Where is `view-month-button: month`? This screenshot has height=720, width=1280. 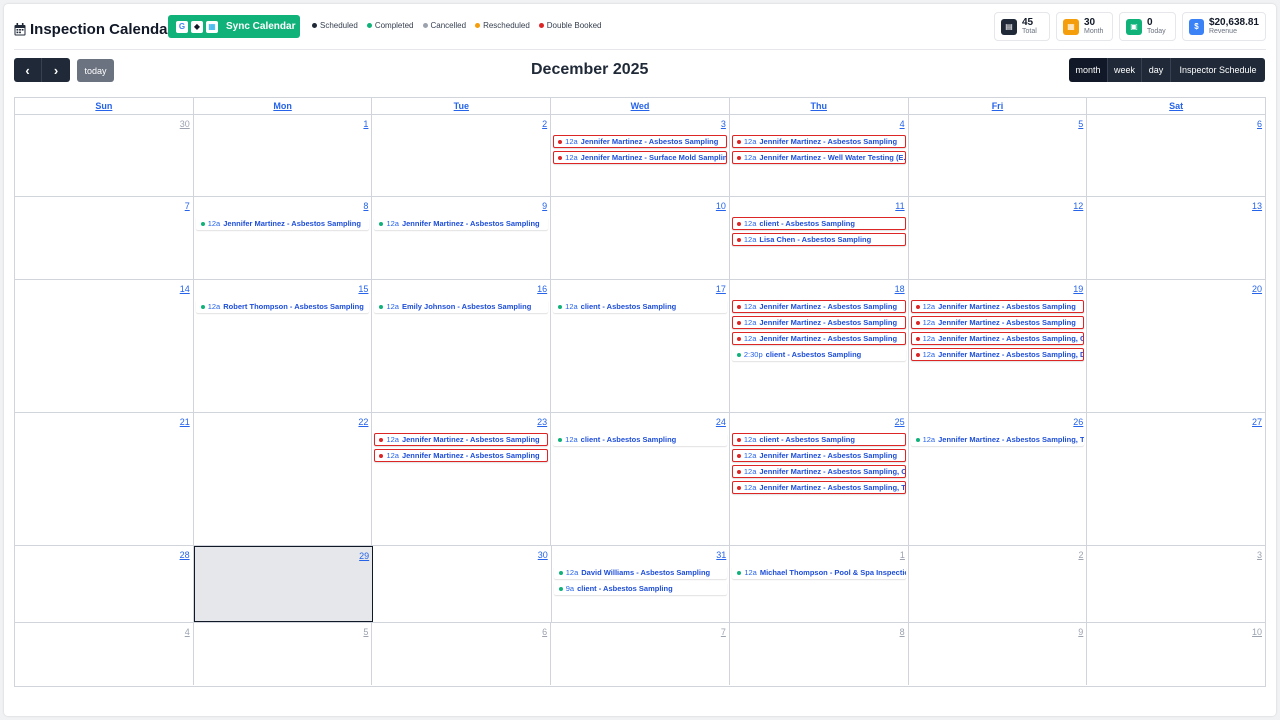 view-month-button: month is located at coordinates (1088, 70).